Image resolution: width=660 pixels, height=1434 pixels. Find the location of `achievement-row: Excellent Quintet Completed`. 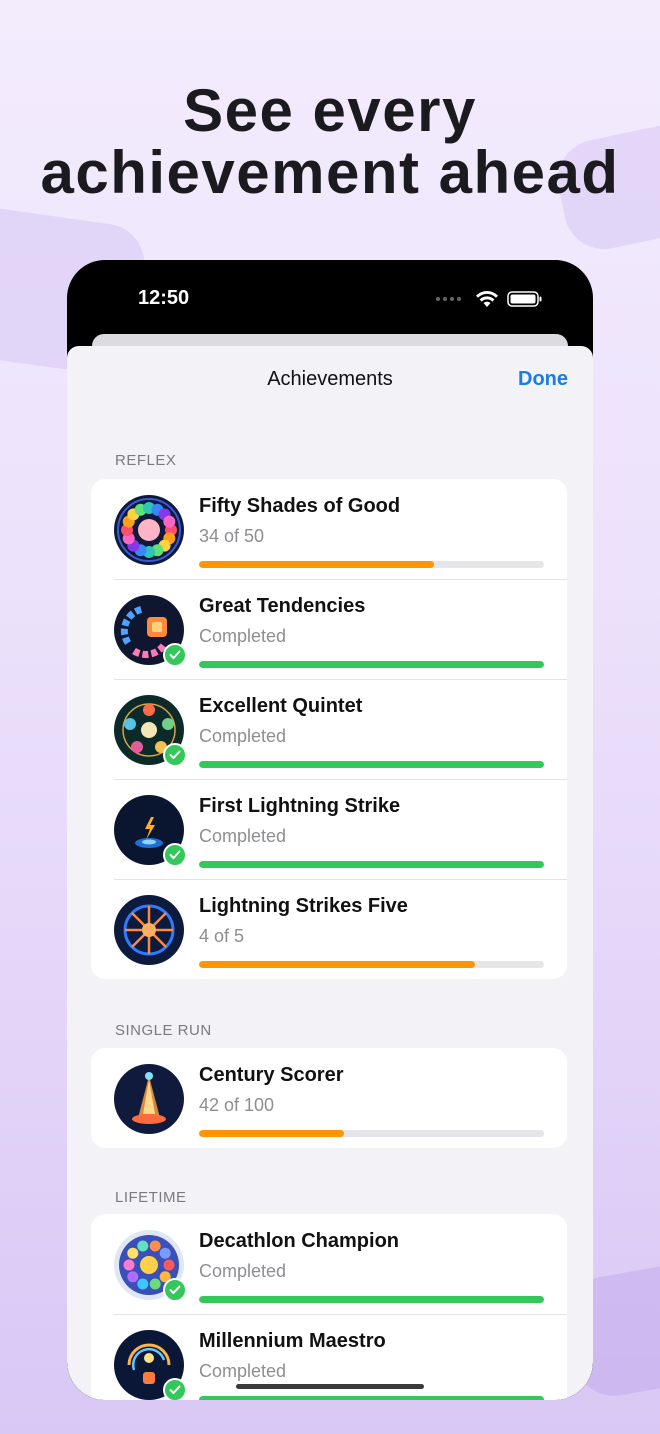

achievement-row: Excellent Quintet Completed is located at coordinates (329, 729).